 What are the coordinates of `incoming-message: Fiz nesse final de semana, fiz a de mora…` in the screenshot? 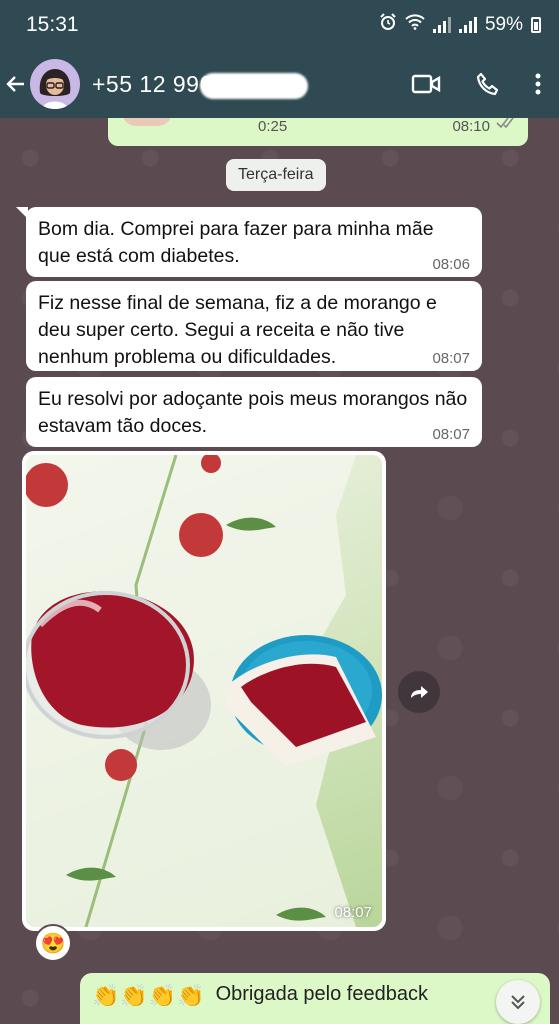 It's located at (254, 326).